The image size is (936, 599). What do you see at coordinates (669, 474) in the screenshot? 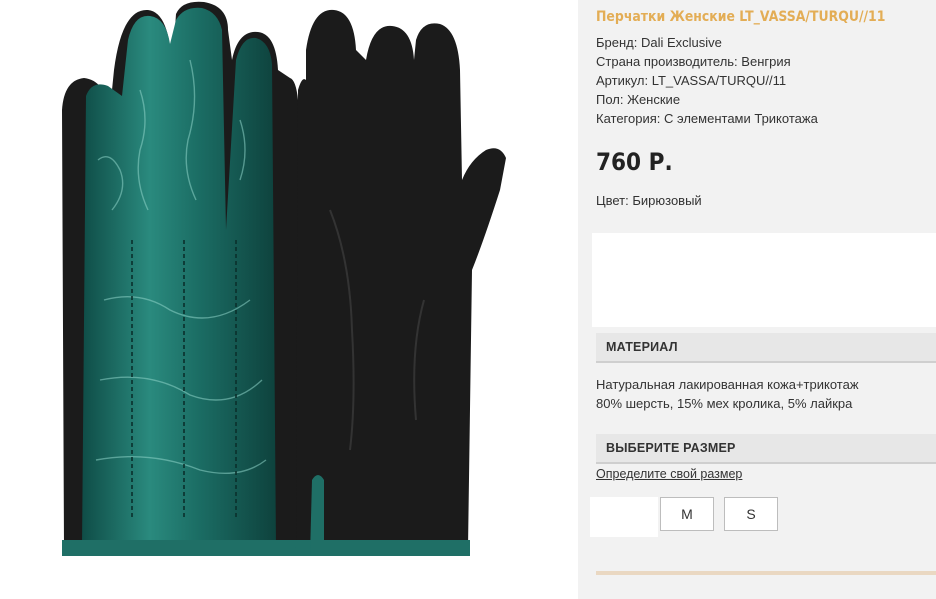
I see `size-guide-link: Определите свой размер` at bounding box center [669, 474].